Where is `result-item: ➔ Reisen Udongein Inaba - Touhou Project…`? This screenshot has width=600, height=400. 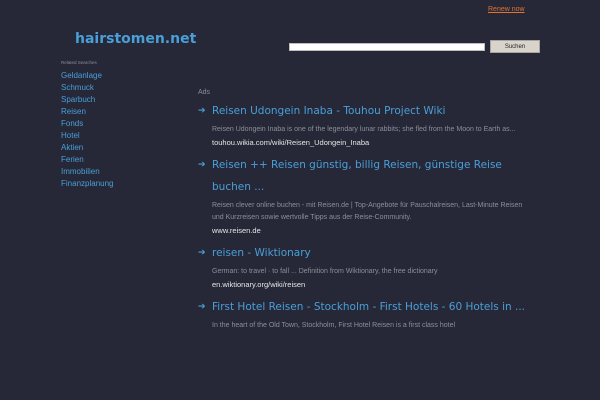 result-item: ➔ Reisen Udongein Inaba - Touhou Project… is located at coordinates (363, 126).